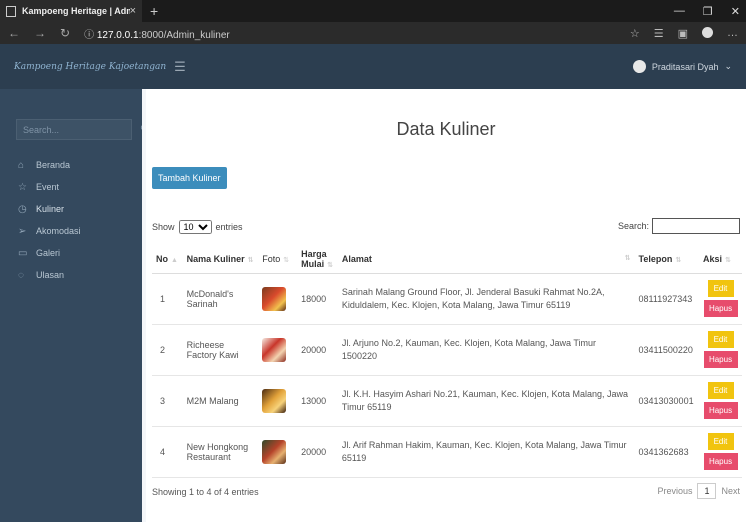 The width and height of the screenshot is (746, 522). I want to click on collections-icon: ▣, so click(683, 33).